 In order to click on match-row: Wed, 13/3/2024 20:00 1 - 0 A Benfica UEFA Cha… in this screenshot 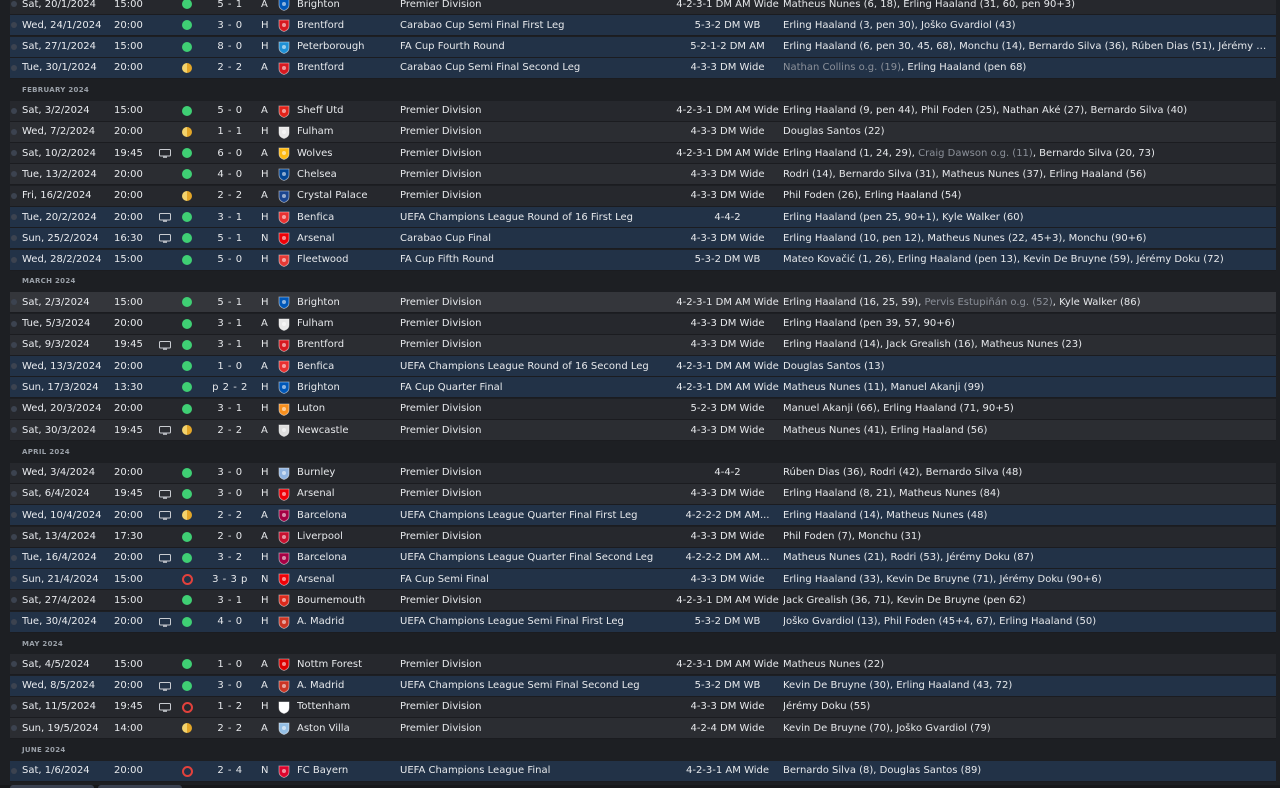, I will do `click(643, 367)`.